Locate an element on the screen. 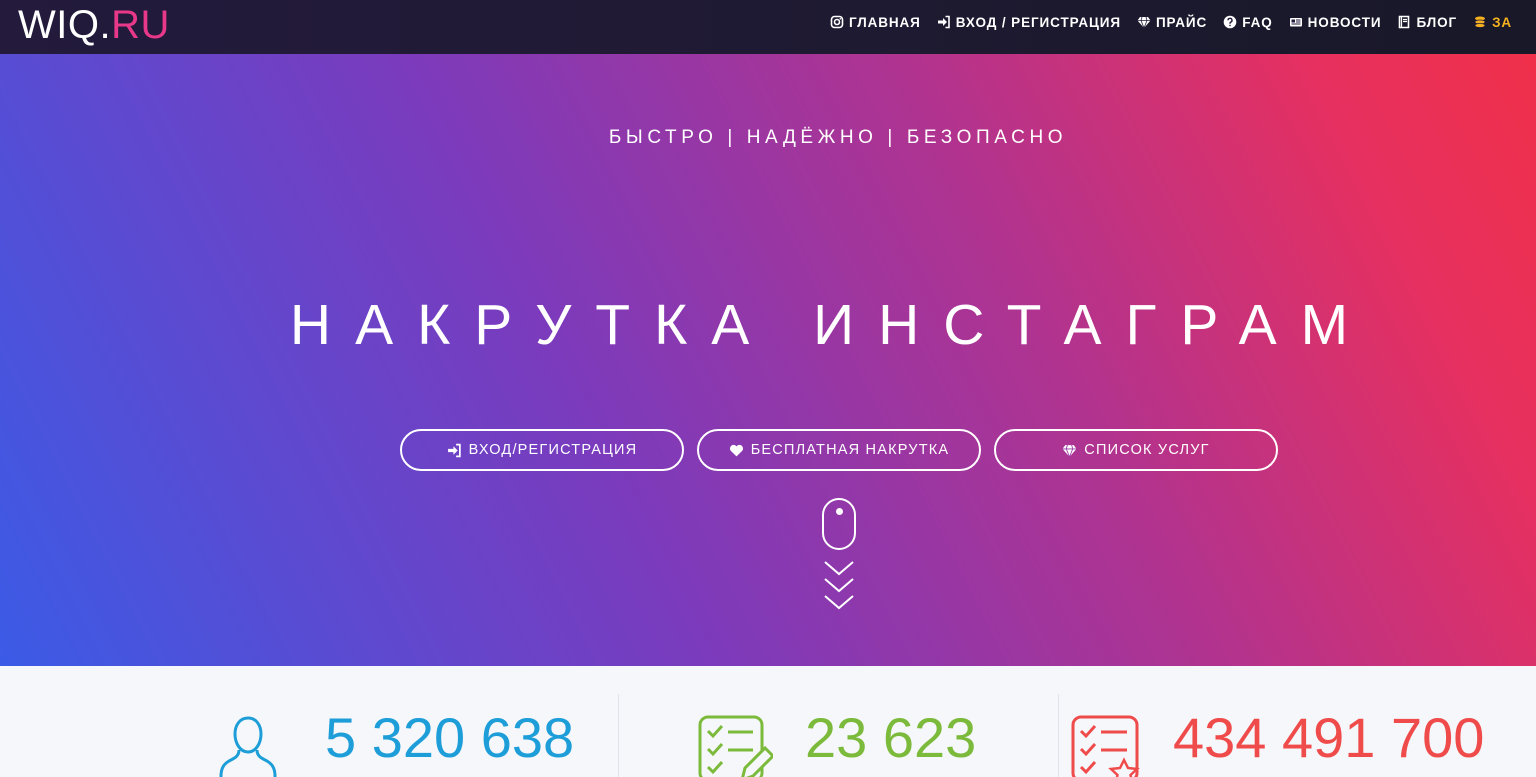 The image size is (1536, 777). nav-item-home: ГЛАВНАЯ is located at coordinates (875, 22).